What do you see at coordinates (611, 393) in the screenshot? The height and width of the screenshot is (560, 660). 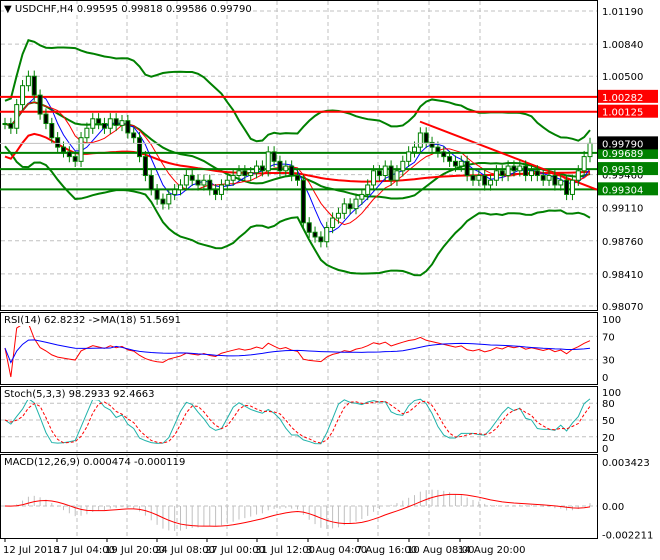 I see `stoch-tick-label: 100` at bounding box center [611, 393].